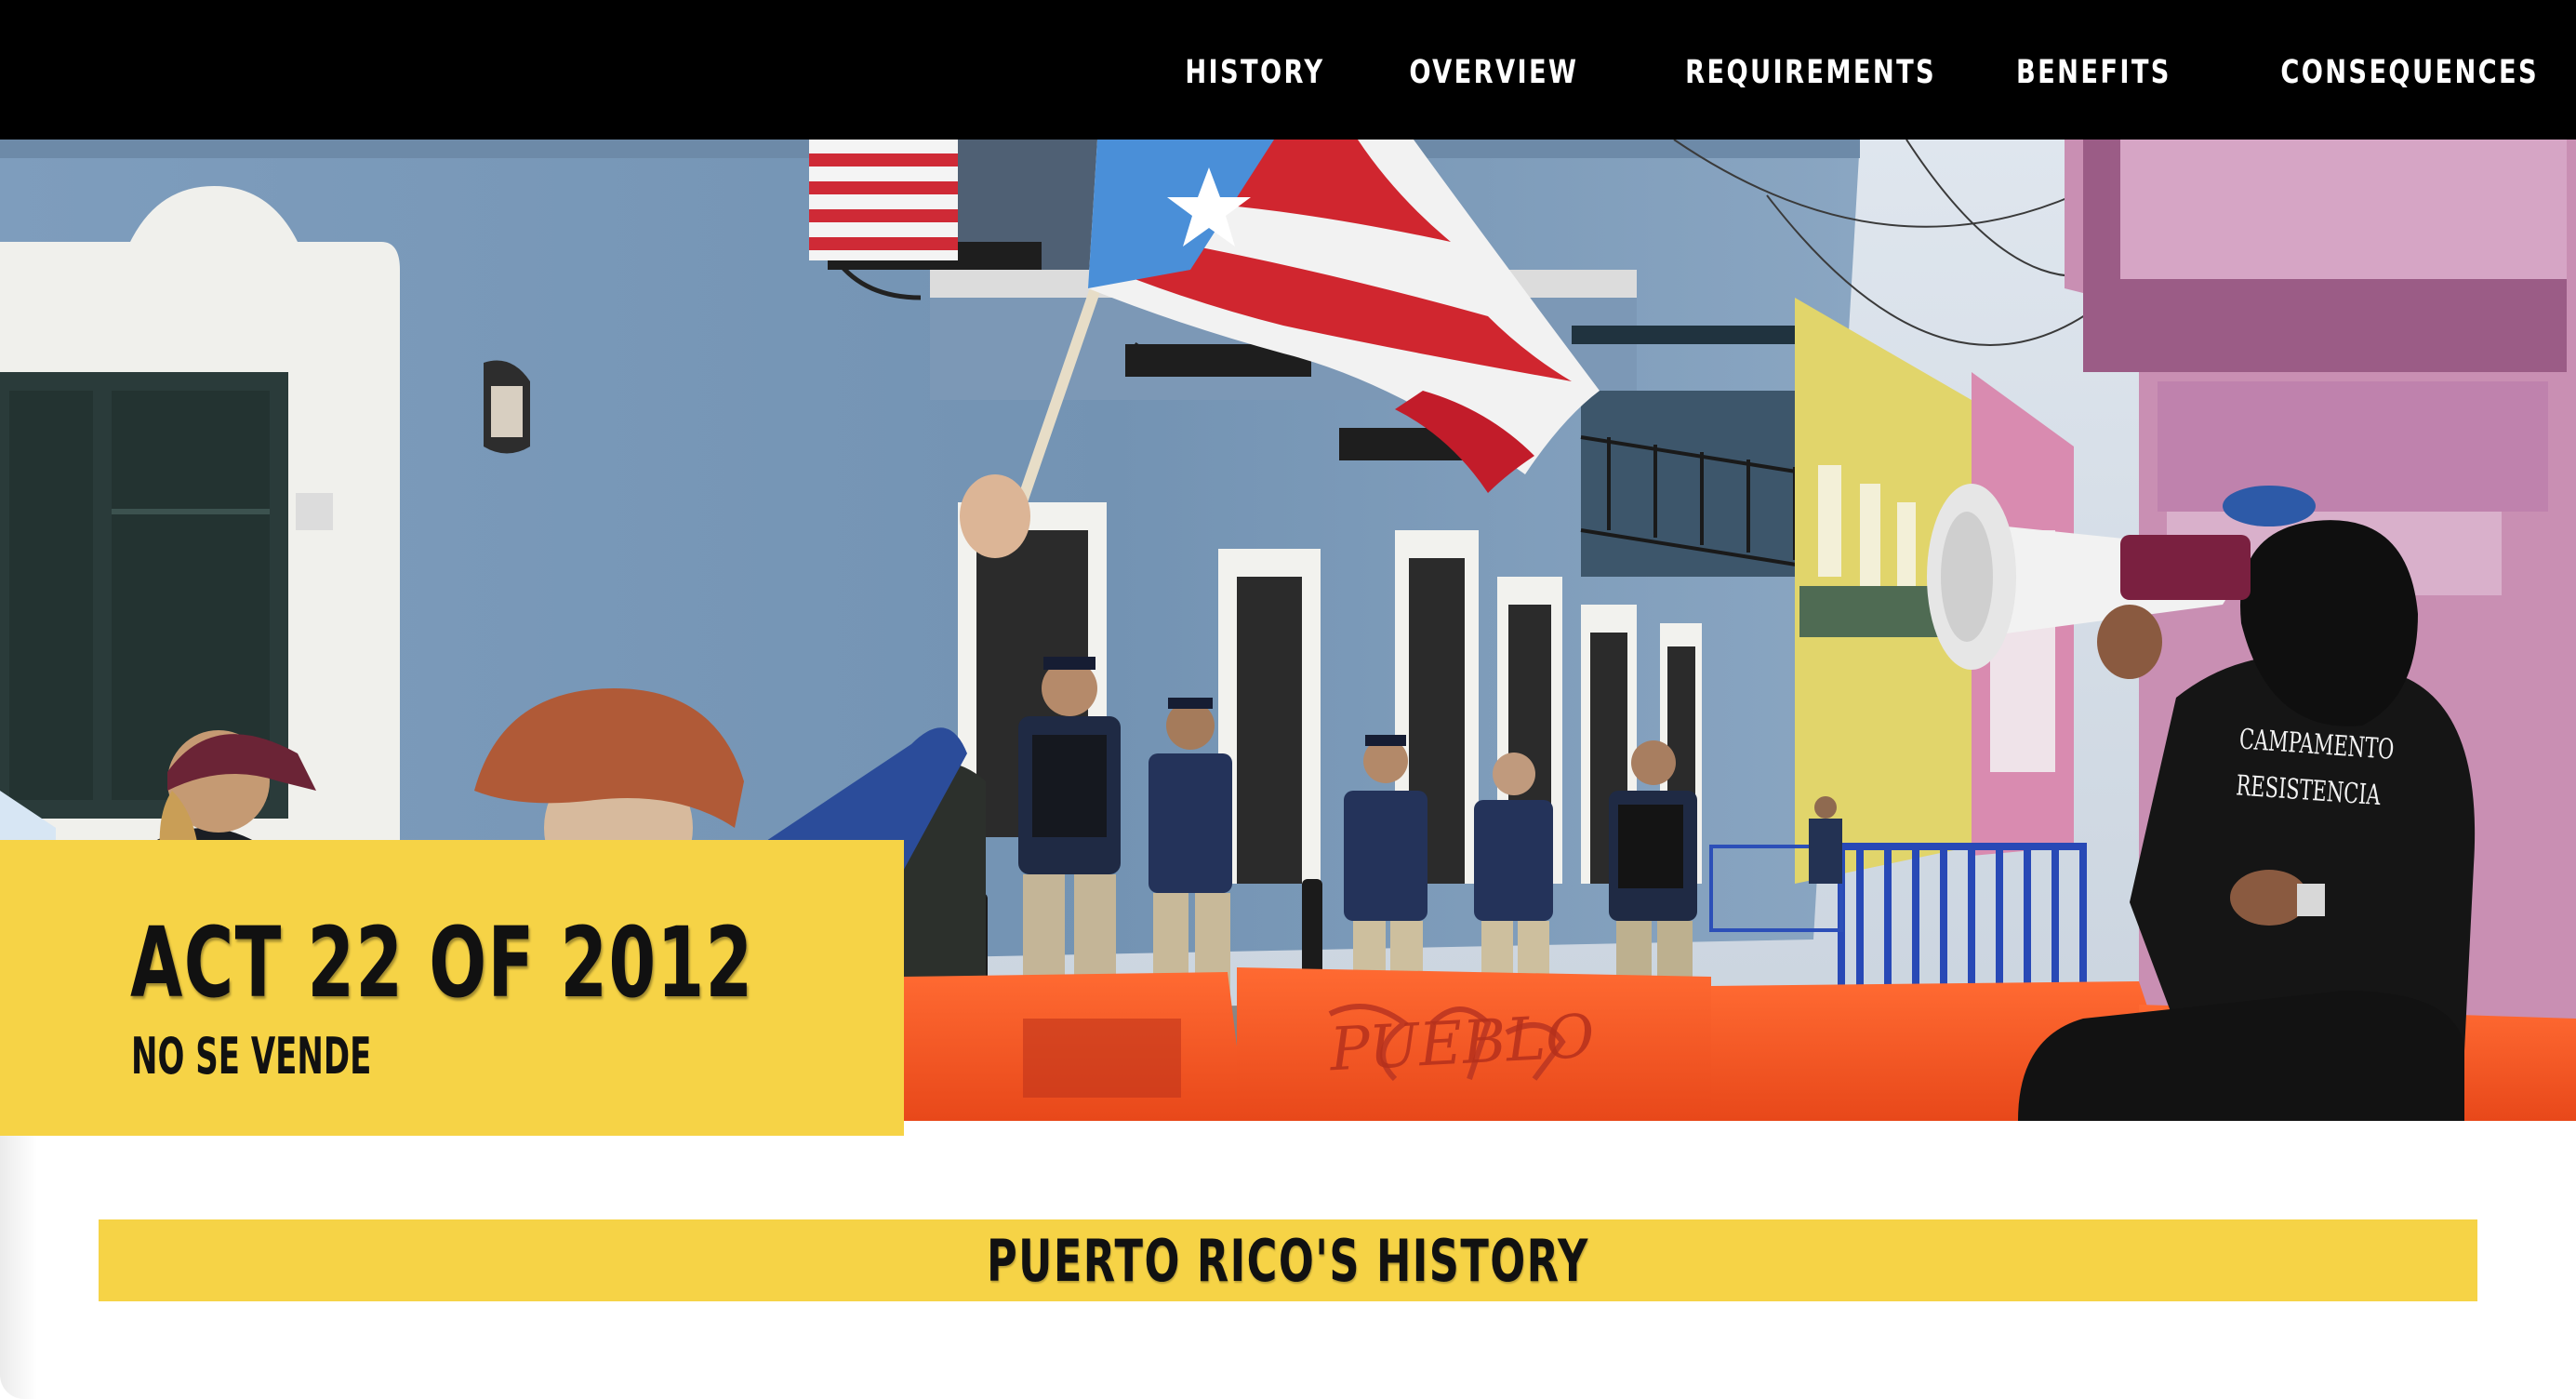 This screenshot has width=2576, height=1399. Describe the element at coordinates (2093, 72) in the screenshot. I see `nav-link-label: BENEFITS` at that location.